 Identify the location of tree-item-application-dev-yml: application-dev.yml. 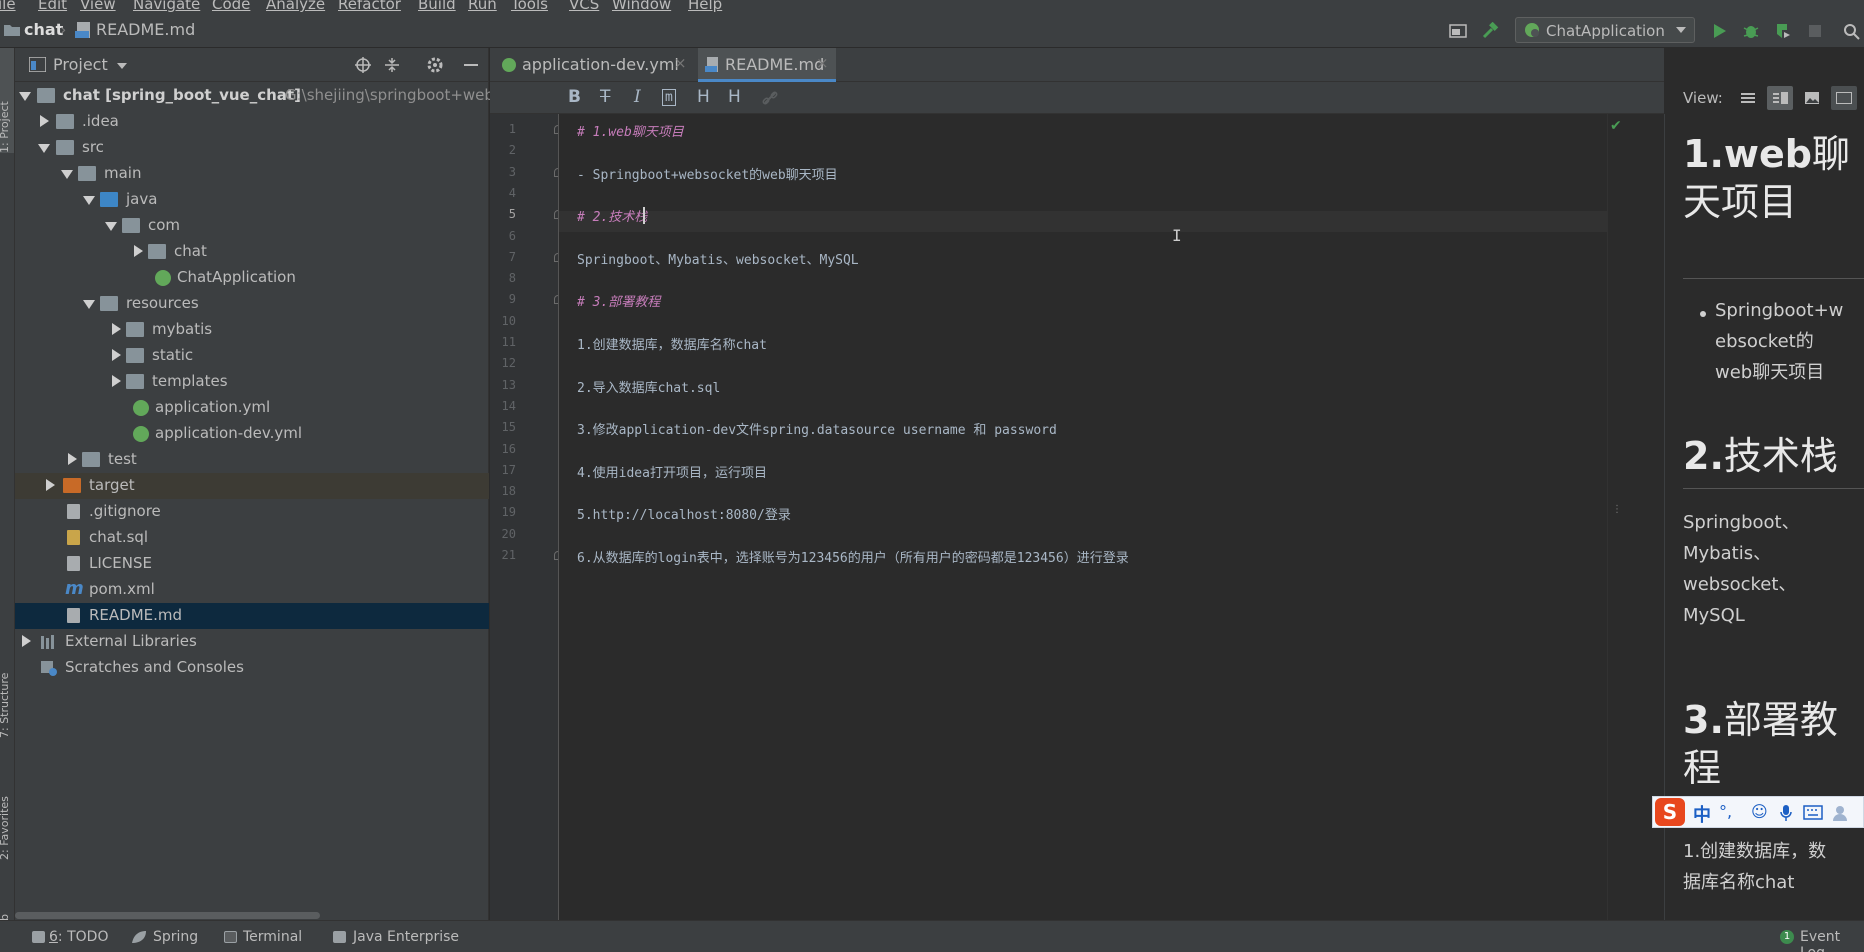
(252, 434).